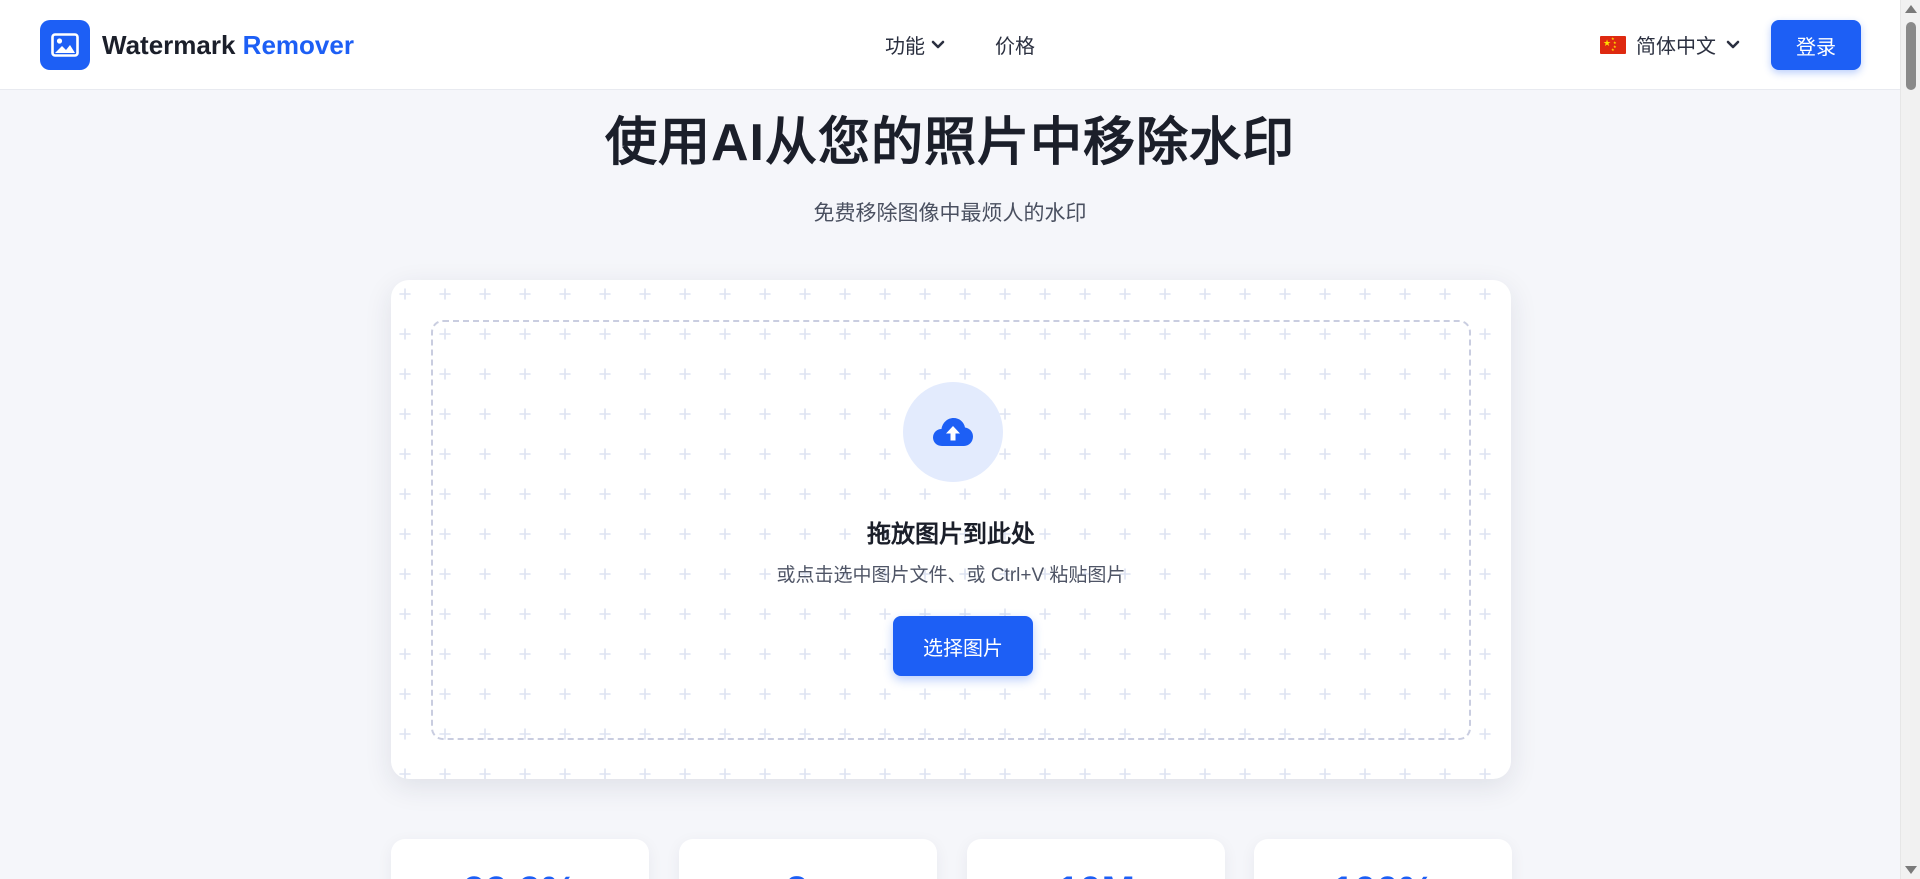 The height and width of the screenshot is (879, 1920). I want to click on choose-image-button: 选择图片, so click(963, 646).